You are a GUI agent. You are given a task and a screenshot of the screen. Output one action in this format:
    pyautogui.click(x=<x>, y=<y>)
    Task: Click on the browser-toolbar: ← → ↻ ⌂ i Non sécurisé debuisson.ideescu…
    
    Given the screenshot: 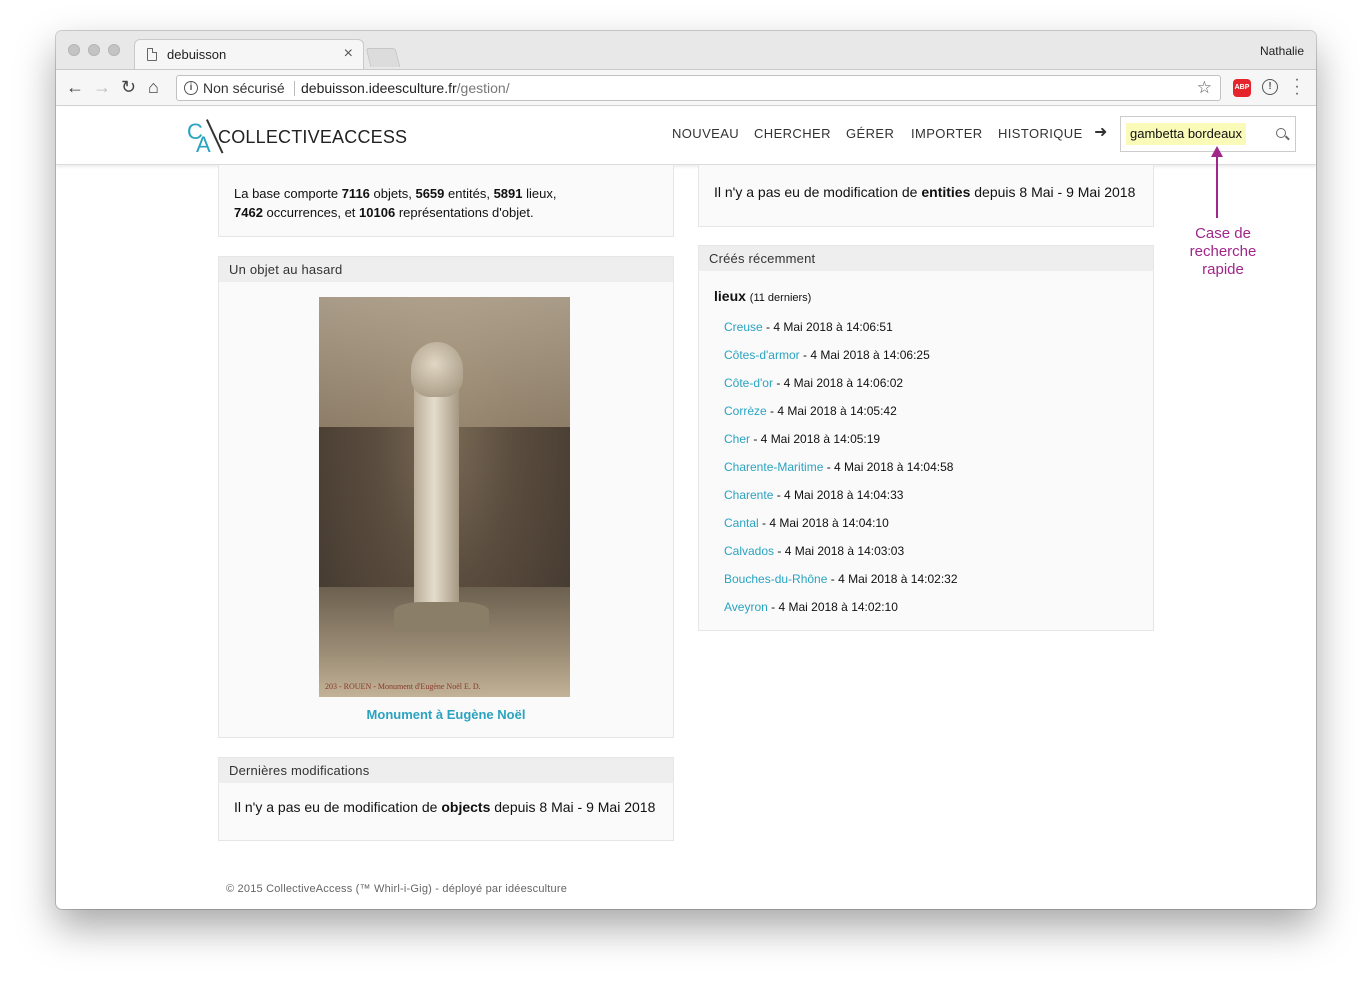 What is the action you would take?
    pyautogui.click(x=686, y=87)
    